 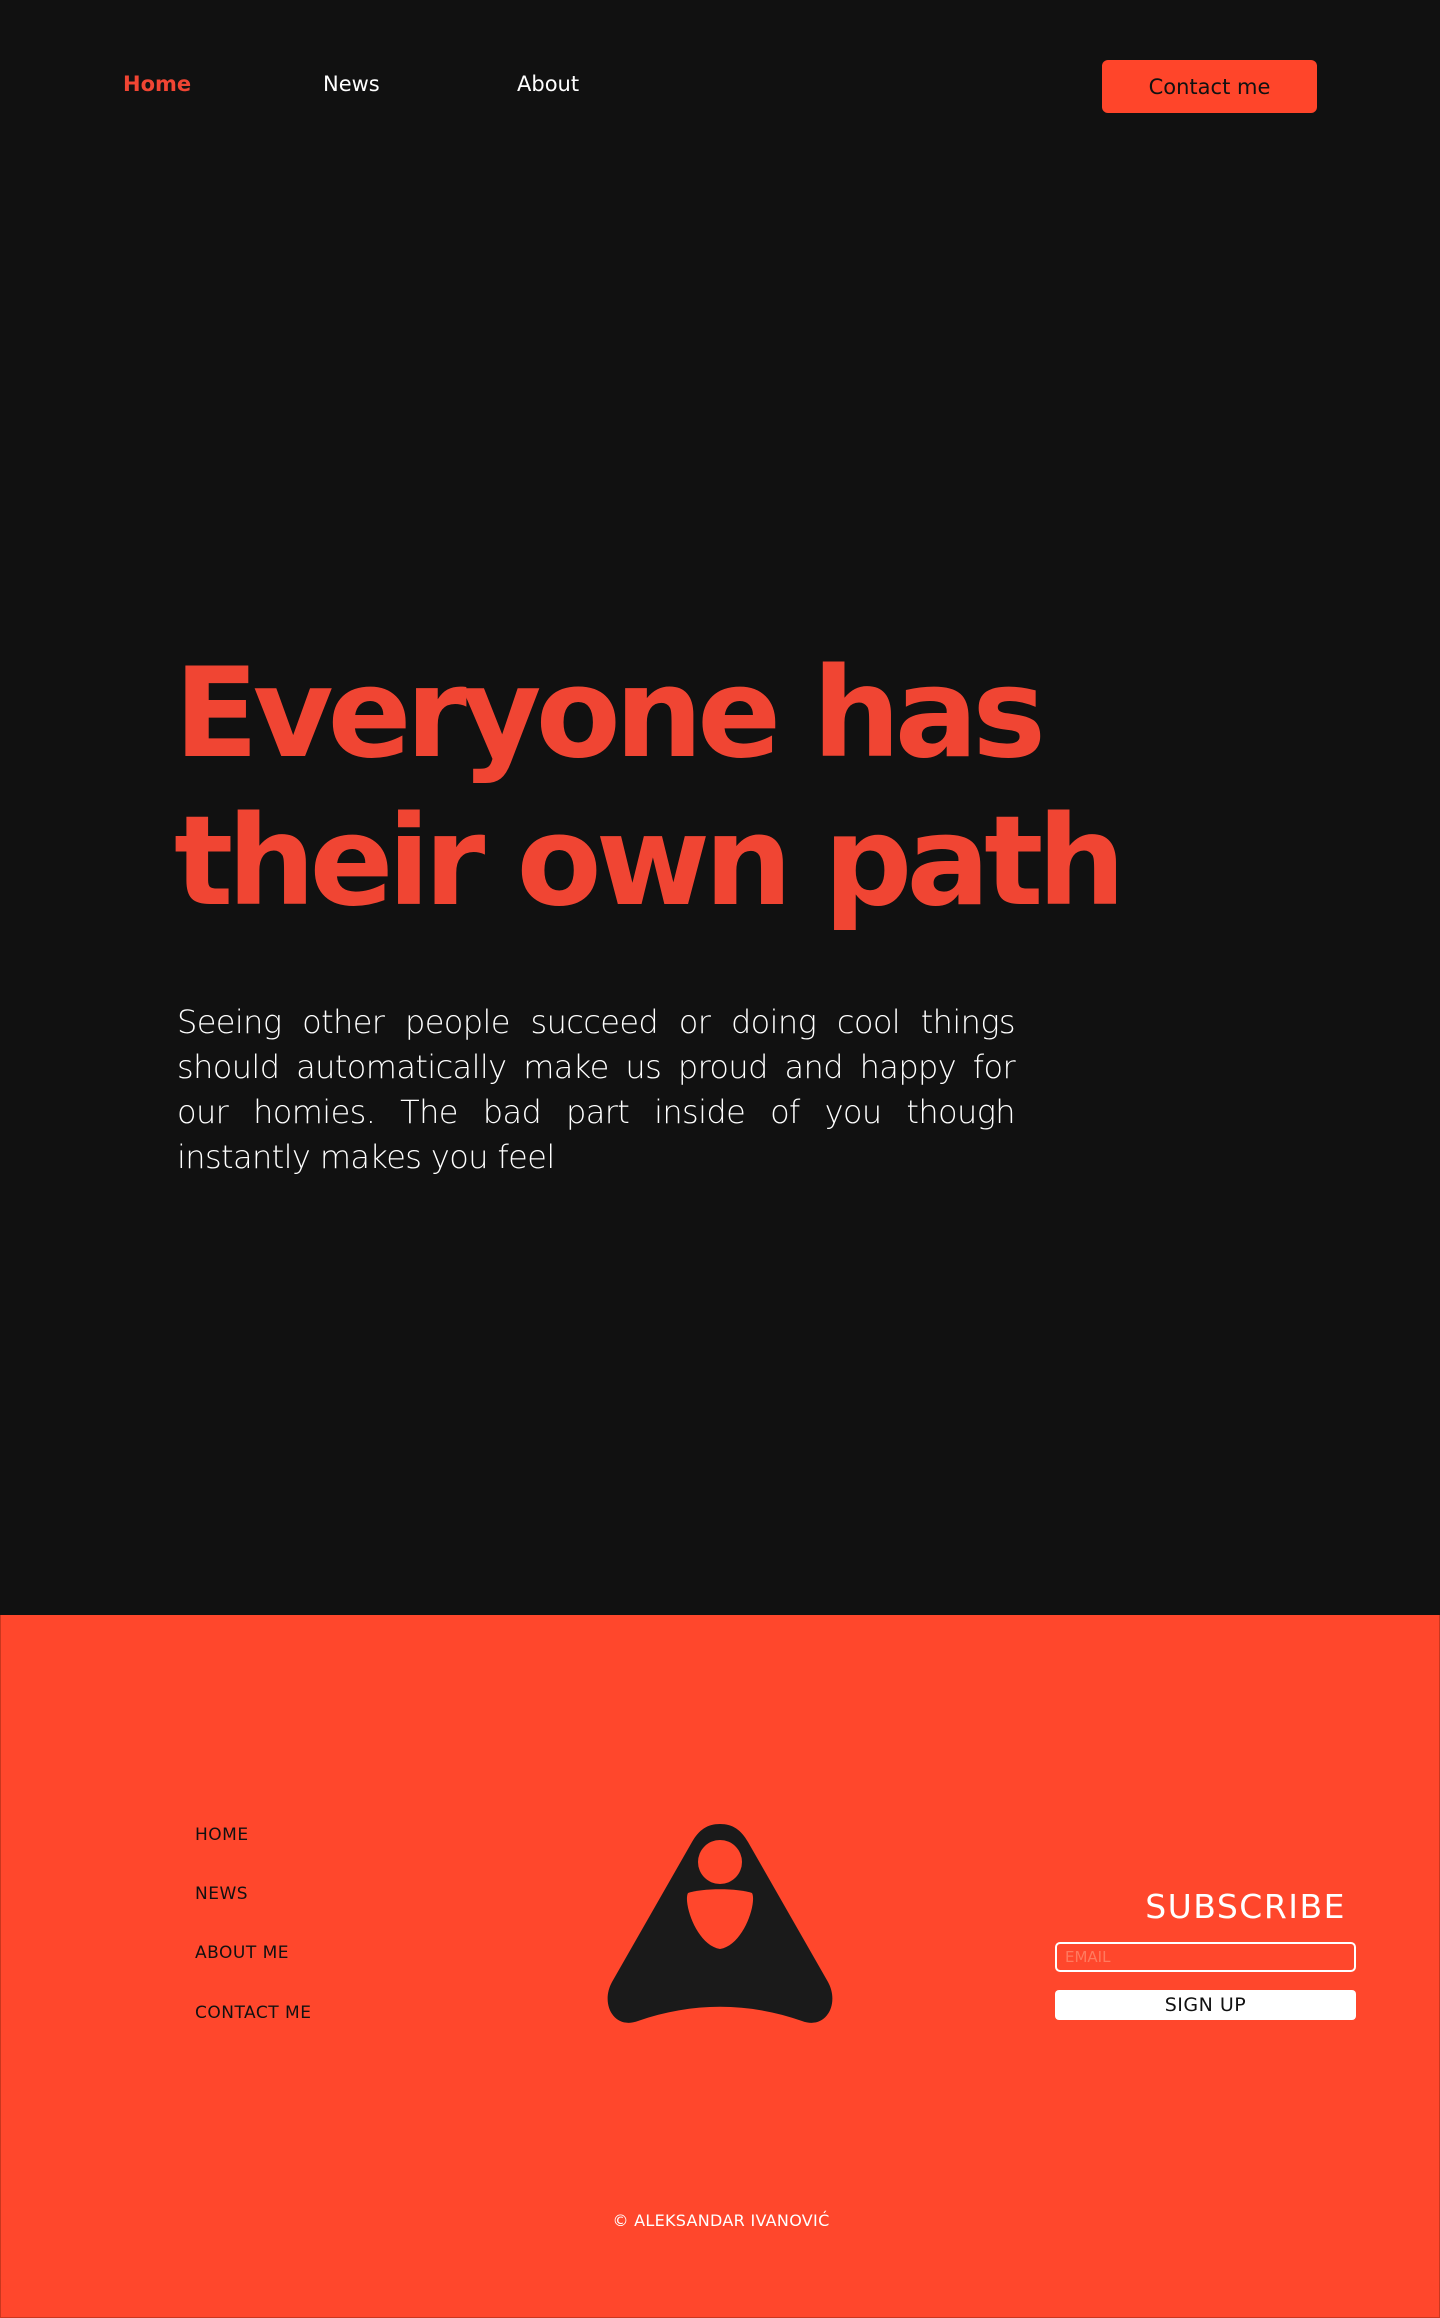 What do you see at coordinates (650, 862) in the screenshot?
I see `hero-title-line-2: their own path` at bounding box center [650, 862].